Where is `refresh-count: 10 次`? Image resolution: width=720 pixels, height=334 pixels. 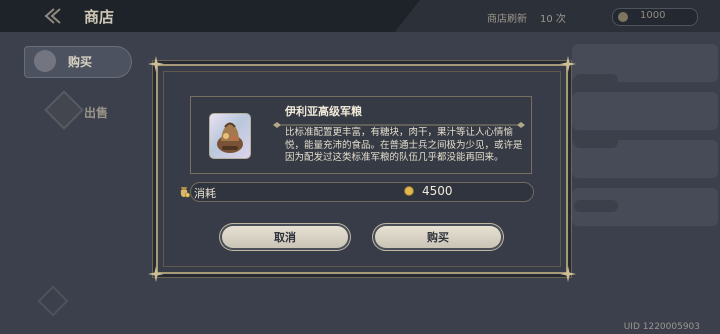
refresh-count: 10 次 is located at coordinates (553, 19).